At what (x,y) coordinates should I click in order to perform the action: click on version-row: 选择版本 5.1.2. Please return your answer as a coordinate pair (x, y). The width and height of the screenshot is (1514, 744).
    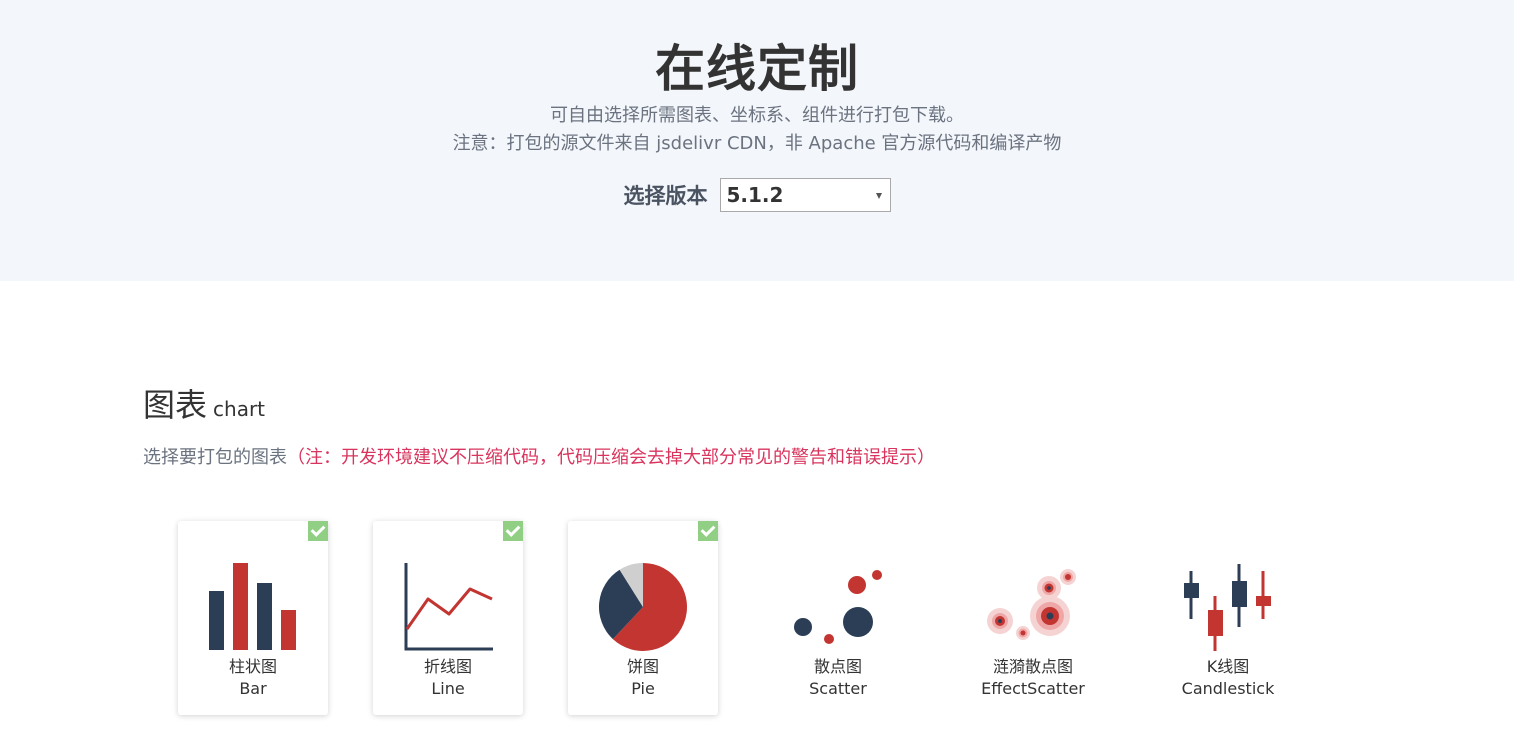
    Looking at the image, I should click on (757, 195).